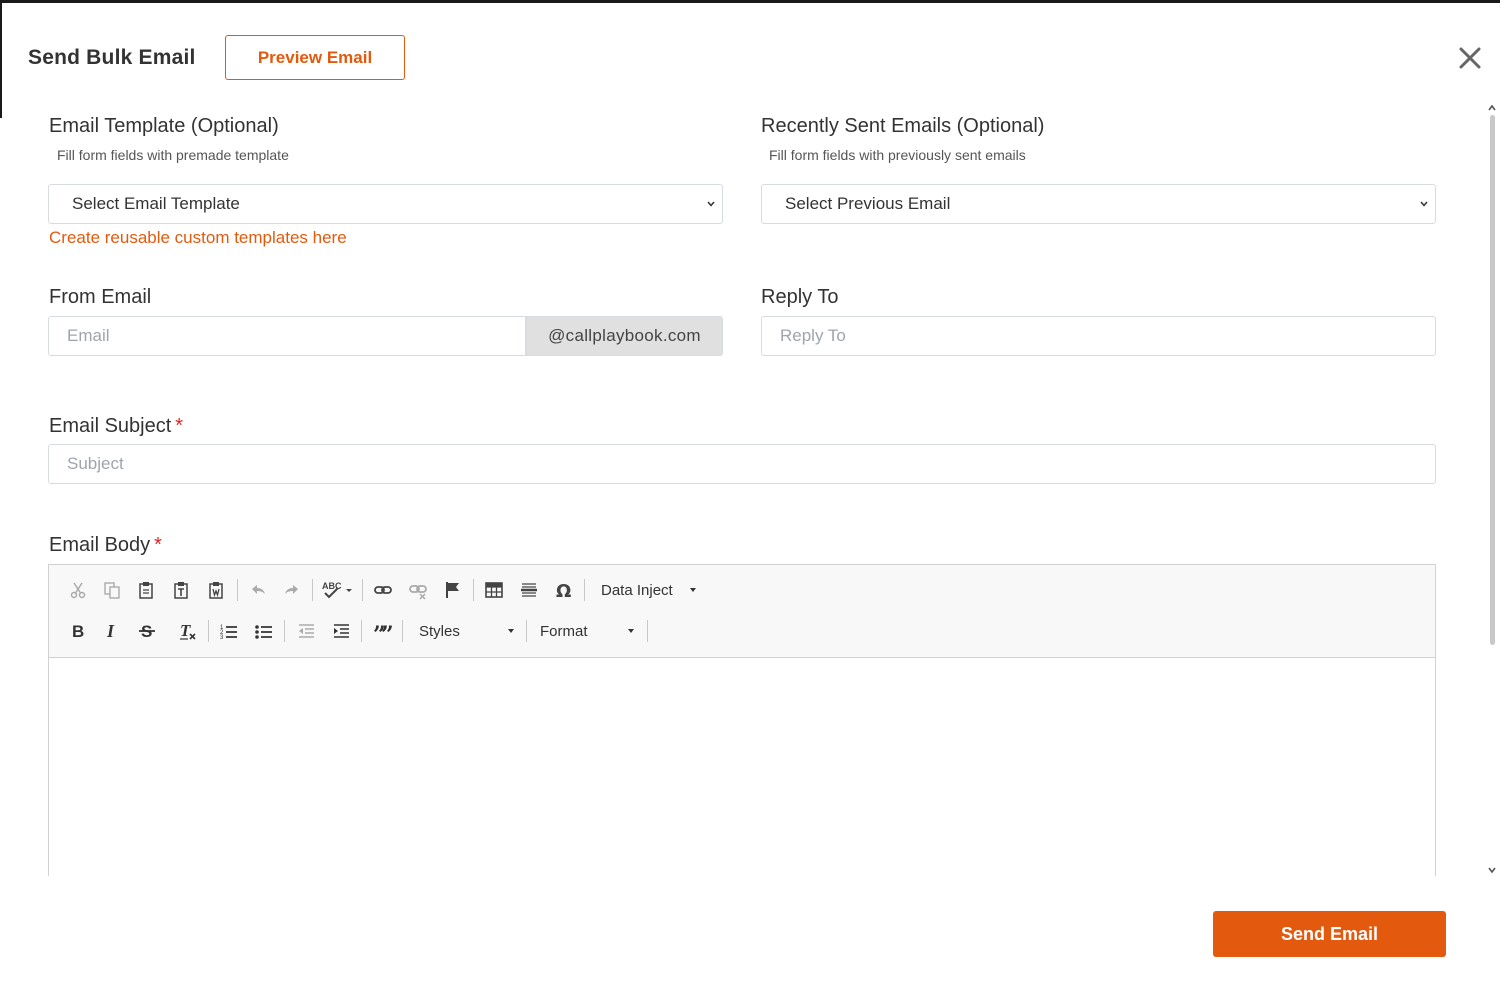 This screenshot has width=1500, height=990. What do you see at coordinates (742, 464) in the screenshot?
I see `email-subject-input: Subject` at bounding box center [742, 464].